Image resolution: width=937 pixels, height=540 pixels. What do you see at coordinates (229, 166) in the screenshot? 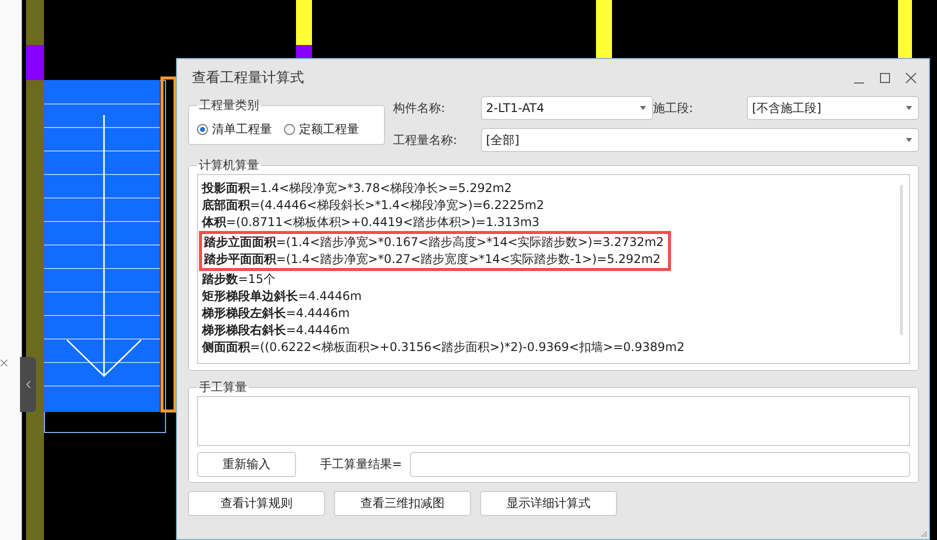
I see `group-title: 计算机算量` at bounding box center [229, 166].